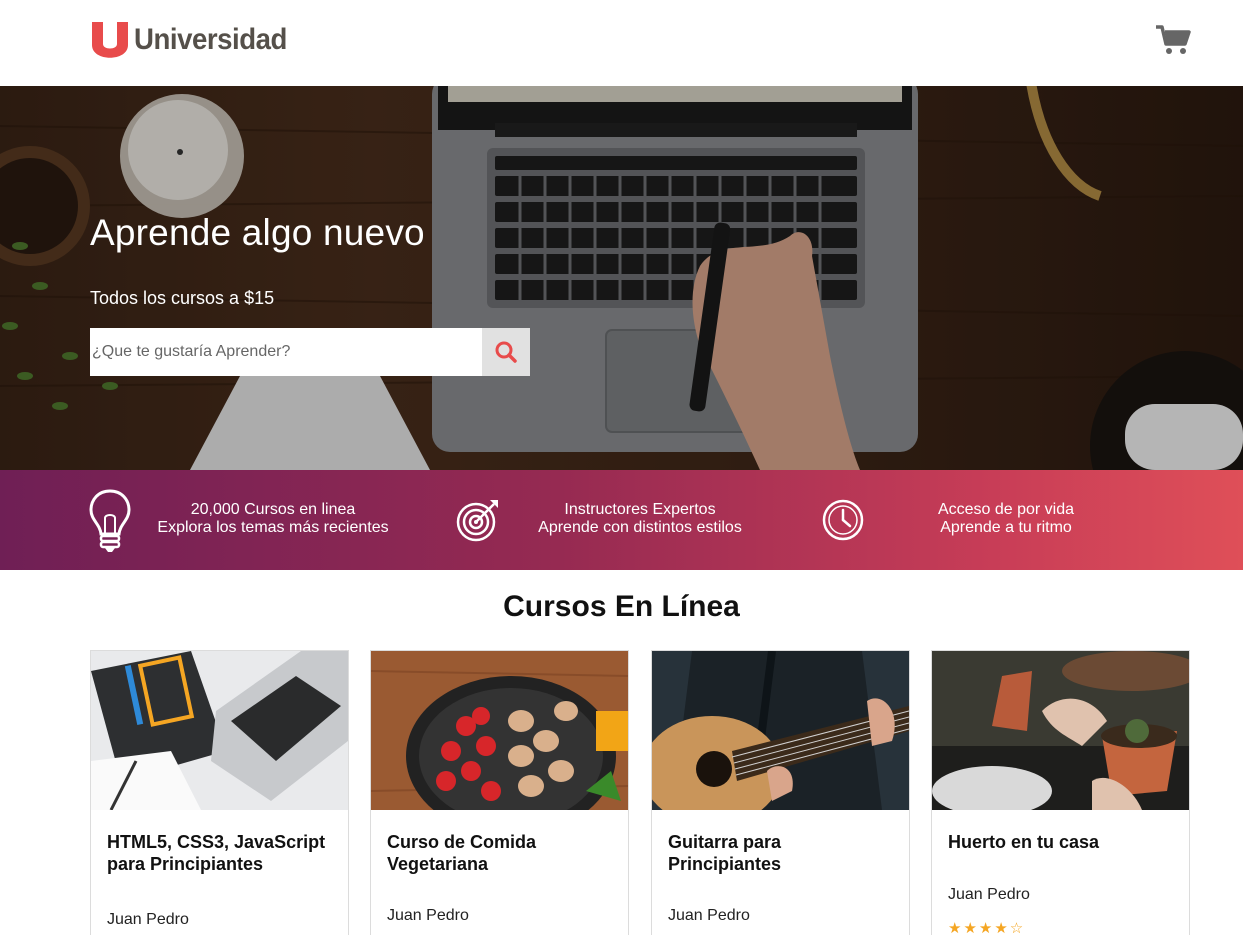 This screenshot has height=935, width=1243. I want to click on course-card-garden: Huerto en tu casa Juan Pedro ★★★★☆, so click(1060, 792).